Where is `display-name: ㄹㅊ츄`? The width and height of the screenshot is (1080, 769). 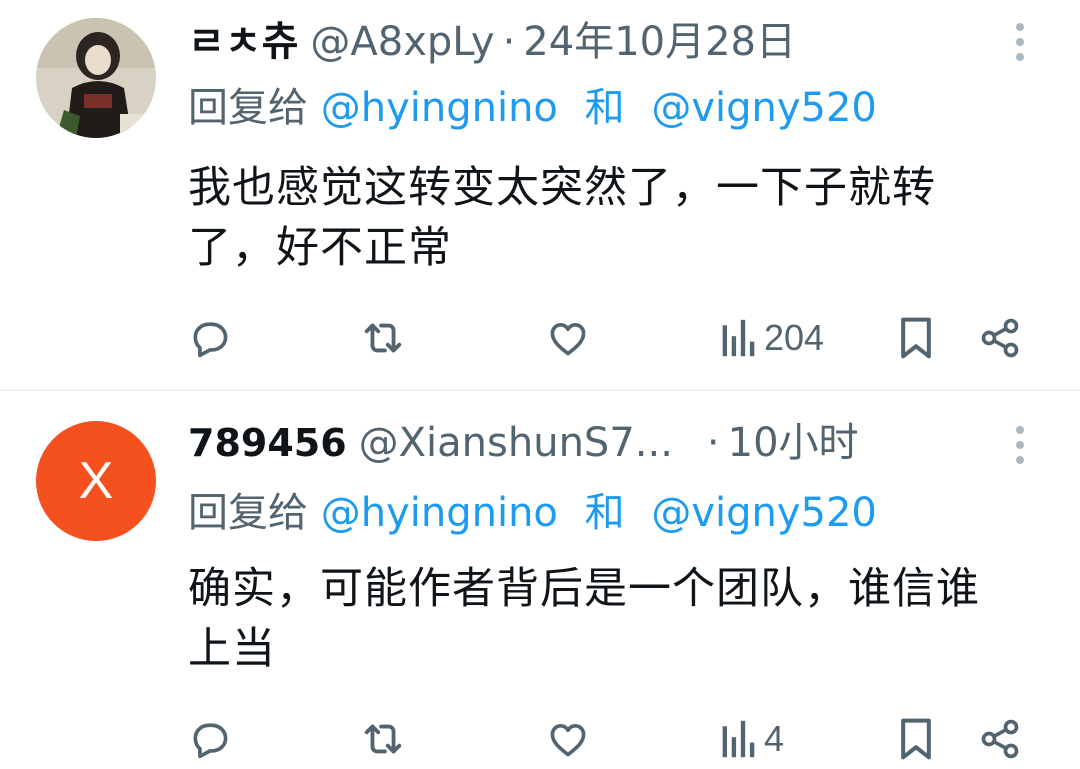 display-name: ㄹㅊ츄 is located at coordinates (243, 42).